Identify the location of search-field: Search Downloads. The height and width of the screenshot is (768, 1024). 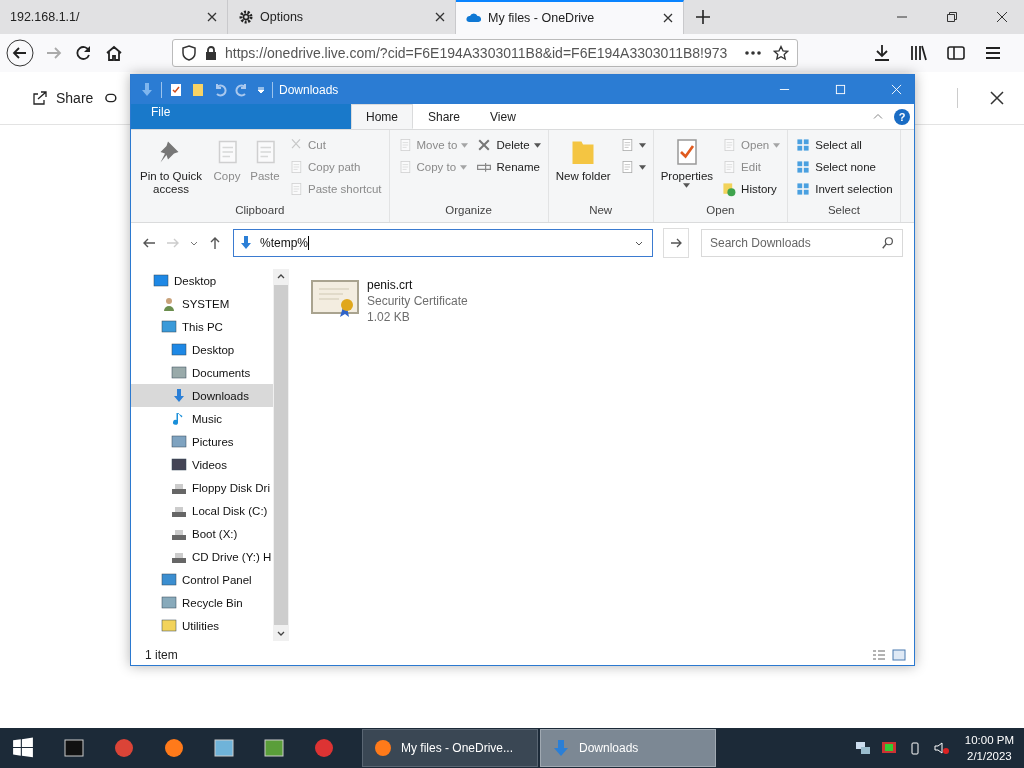
(802, 243).